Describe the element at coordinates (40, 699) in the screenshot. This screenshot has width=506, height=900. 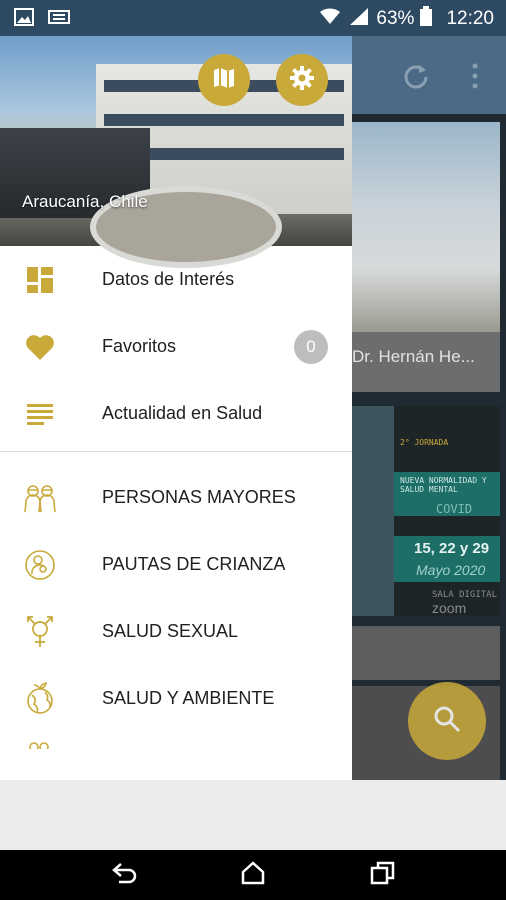
I see `globe-plant-icon` at that location.